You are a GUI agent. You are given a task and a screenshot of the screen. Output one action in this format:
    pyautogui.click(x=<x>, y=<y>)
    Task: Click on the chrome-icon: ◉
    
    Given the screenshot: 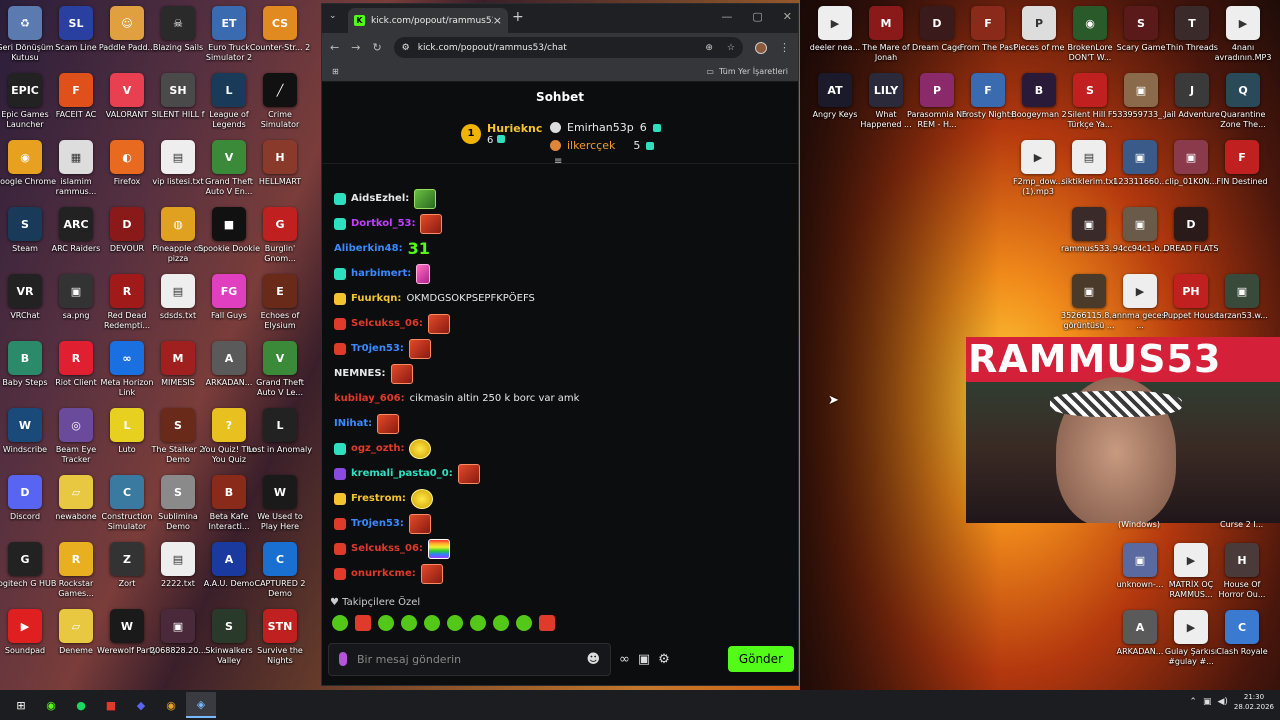 What is the action you would take?
    pyautogui.click(x=171, y=705)
    